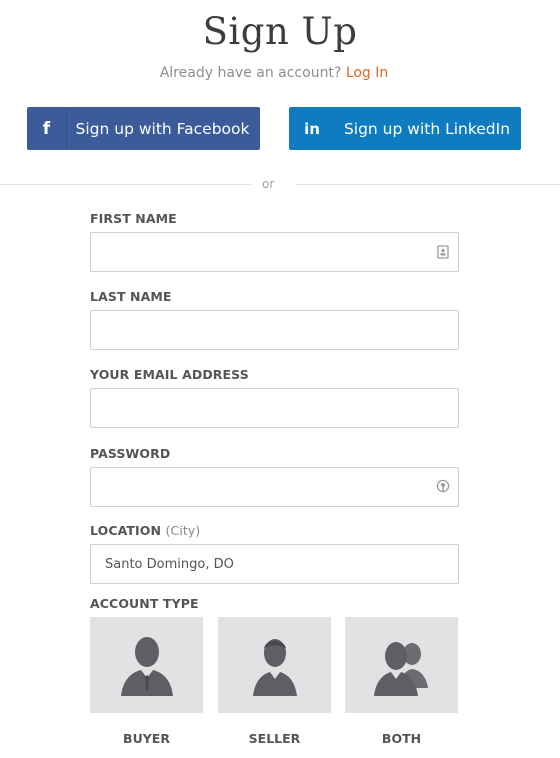  What do you see at coordinates (131, 296) in the screenshot?
I see `last-name-label: LAST NAME` at bounding box center [131, 296].